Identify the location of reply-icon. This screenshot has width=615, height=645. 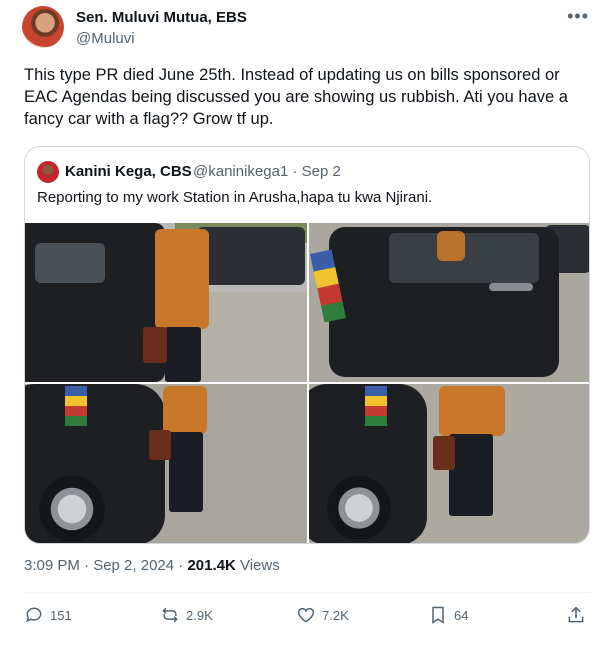
(34, 615).